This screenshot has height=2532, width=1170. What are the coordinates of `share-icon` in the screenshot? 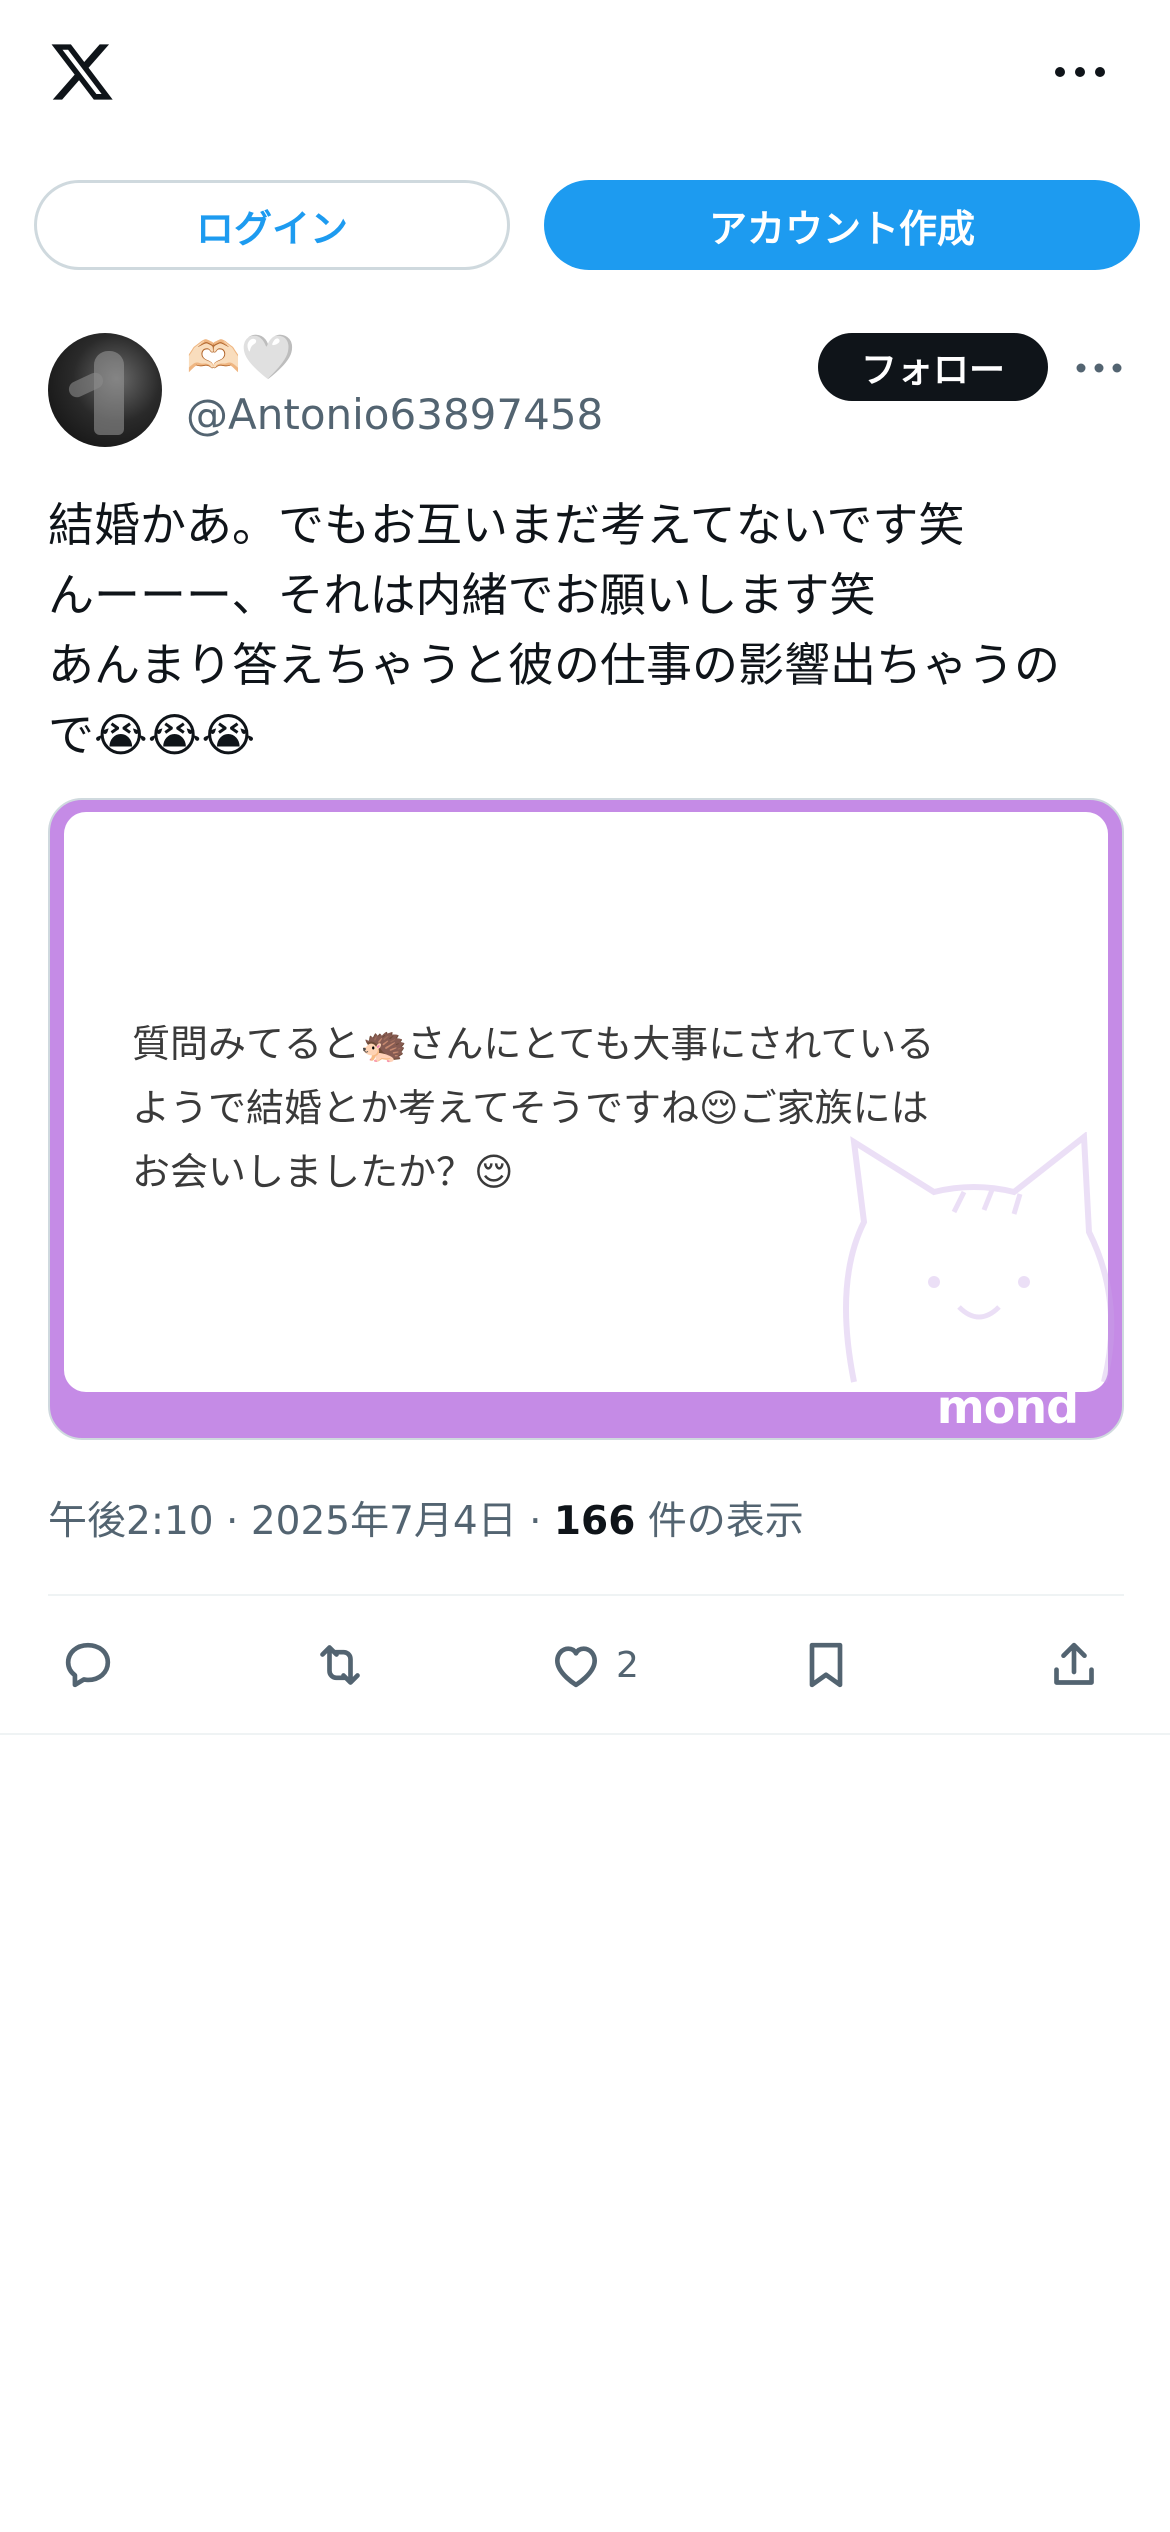 It's located at (1074, 1663).